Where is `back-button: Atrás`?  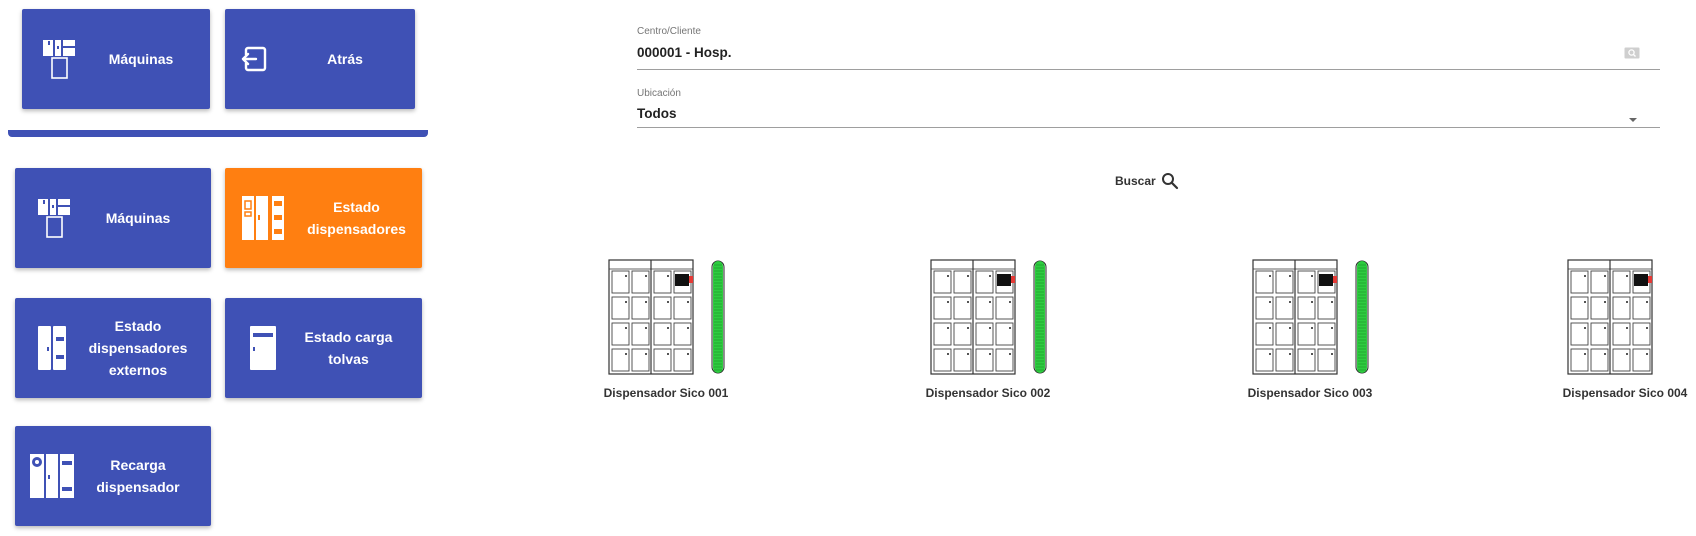
back-button: Atrás is located at coordinates (320, 59).